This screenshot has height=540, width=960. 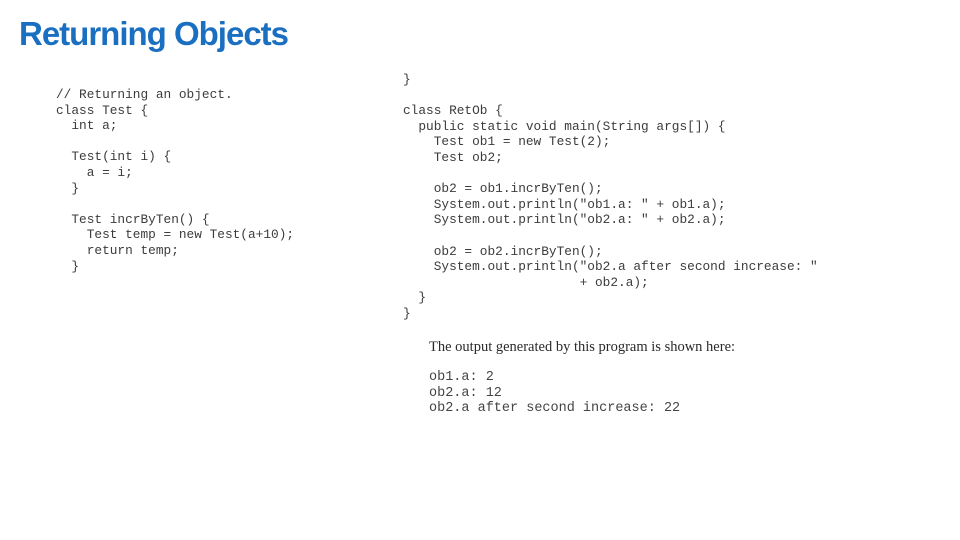 I want to click on code-line: class RetOb {, so click(x=453, y=111).